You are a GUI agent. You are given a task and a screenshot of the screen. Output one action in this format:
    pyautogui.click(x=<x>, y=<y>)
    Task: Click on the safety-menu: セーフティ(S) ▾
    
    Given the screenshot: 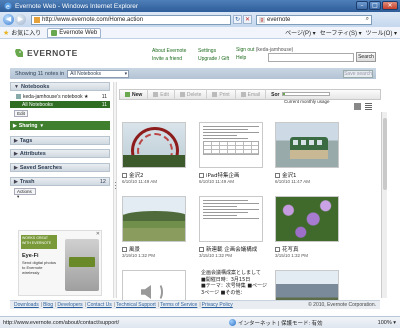 What is the action you would take?
    pyautogui.click(x=341, y=32)
    